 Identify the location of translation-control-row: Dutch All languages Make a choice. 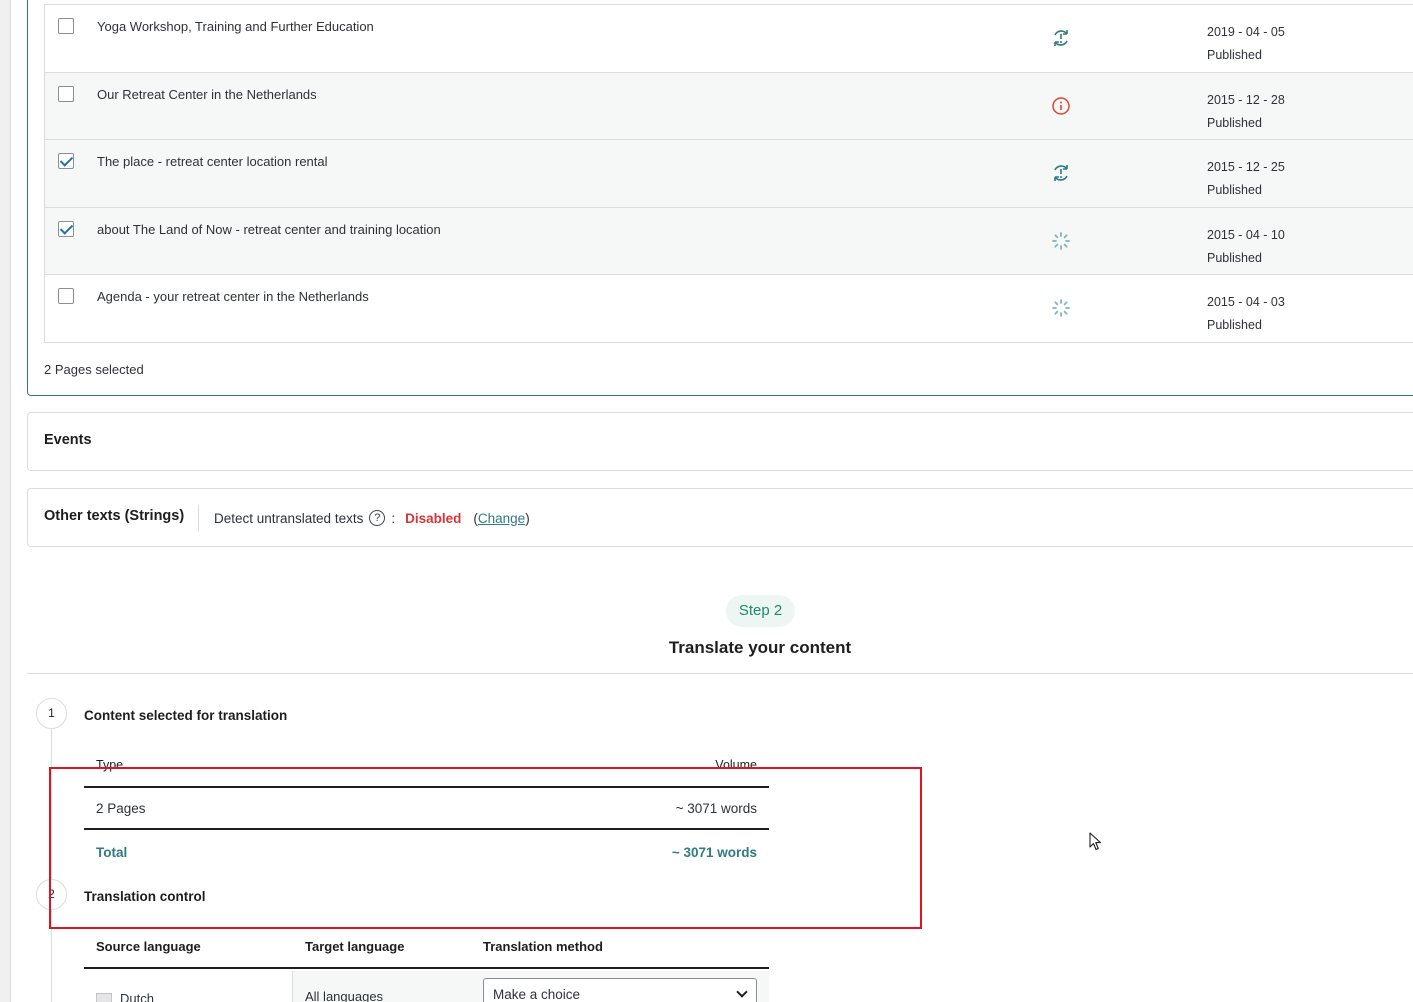
(426, 986).